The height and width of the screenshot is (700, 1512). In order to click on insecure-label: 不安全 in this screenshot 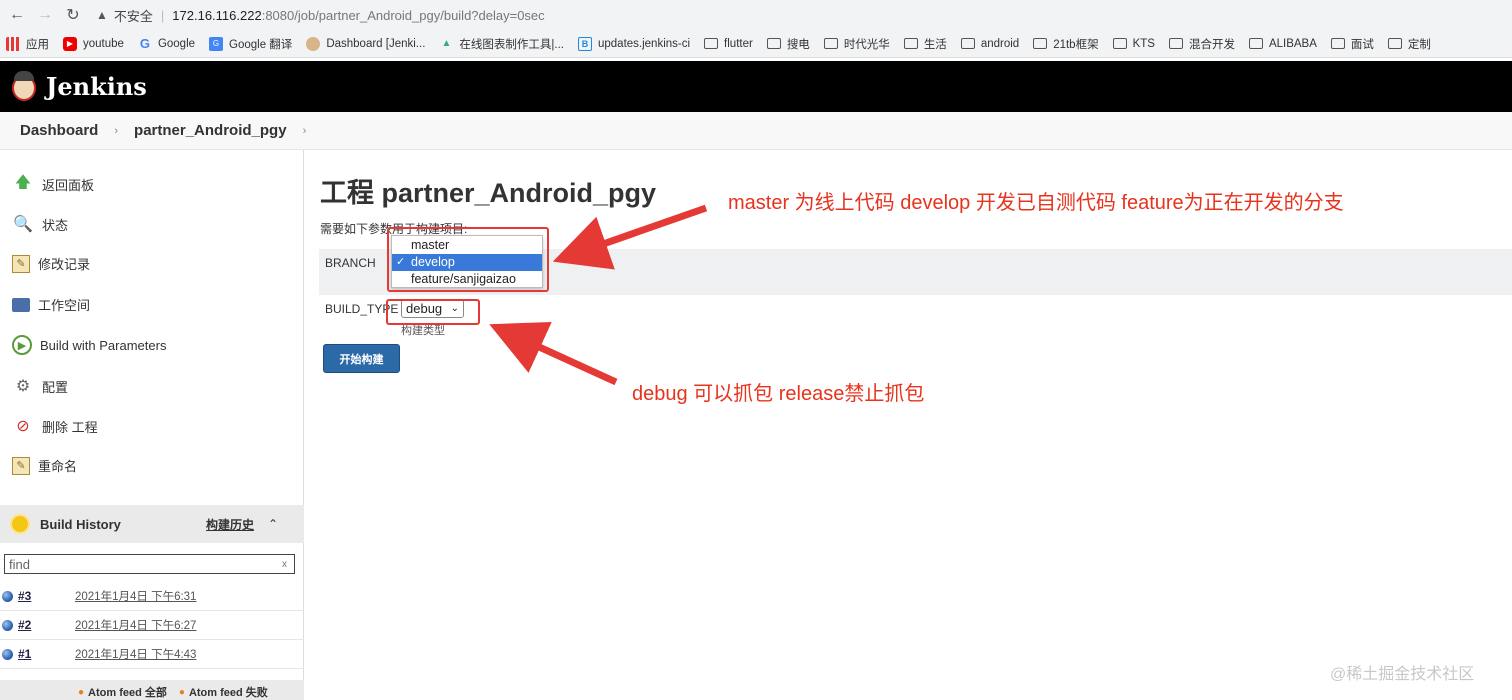, I will do `click(133, 16)`.